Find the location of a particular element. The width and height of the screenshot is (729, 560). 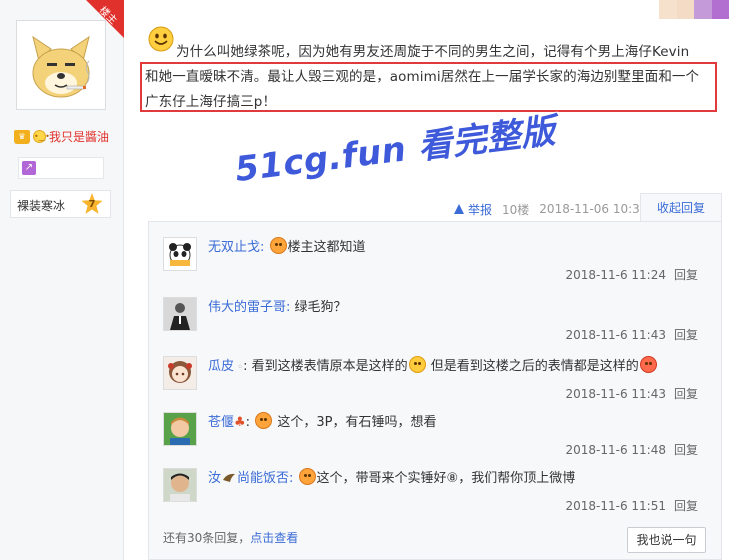

author-name-line: ♛ •‿• 我只是醬油 is located at coordinates (61, 136).